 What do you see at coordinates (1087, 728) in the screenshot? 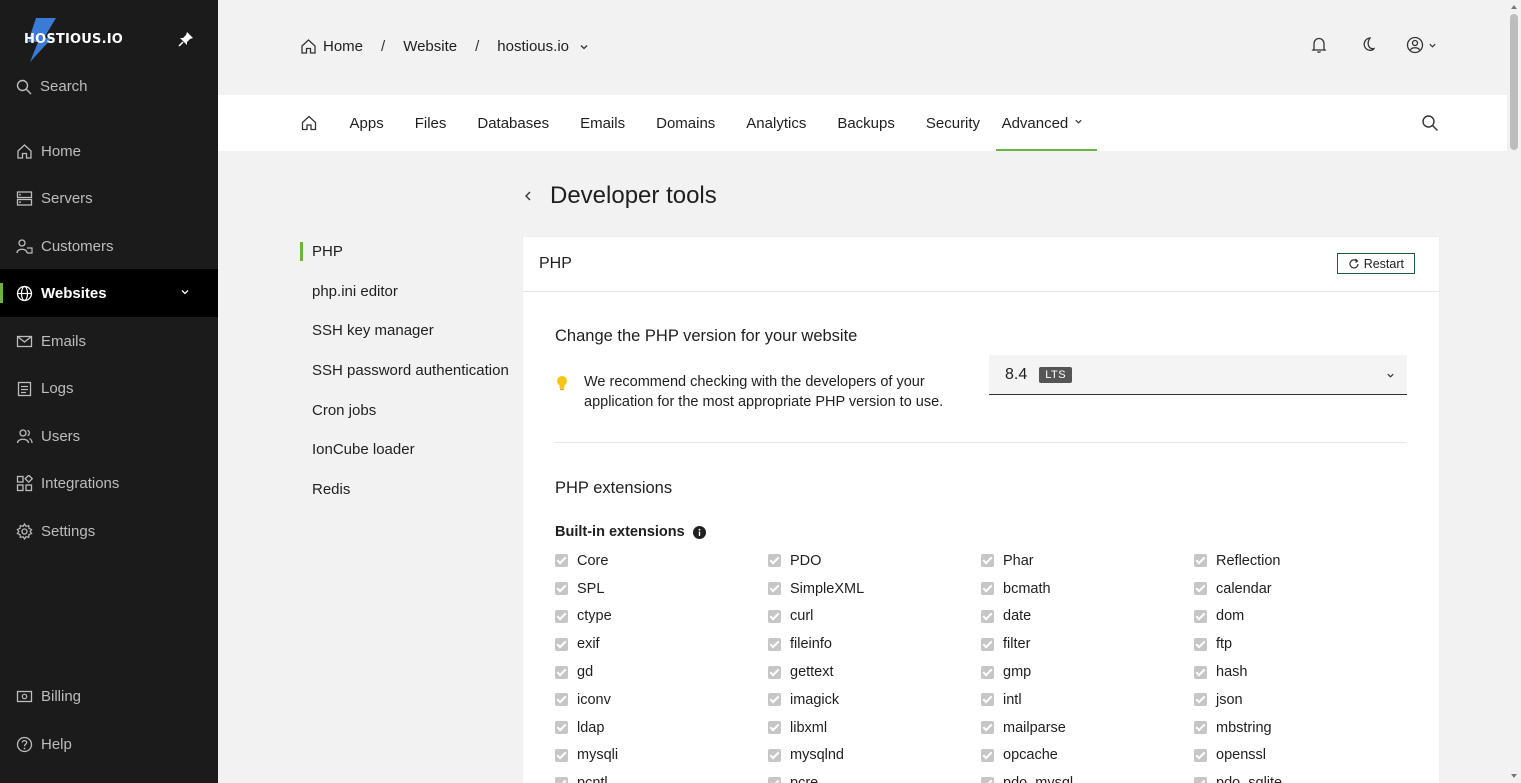
I see `extension-item: mailparse` at bounding box center [1087, 728].